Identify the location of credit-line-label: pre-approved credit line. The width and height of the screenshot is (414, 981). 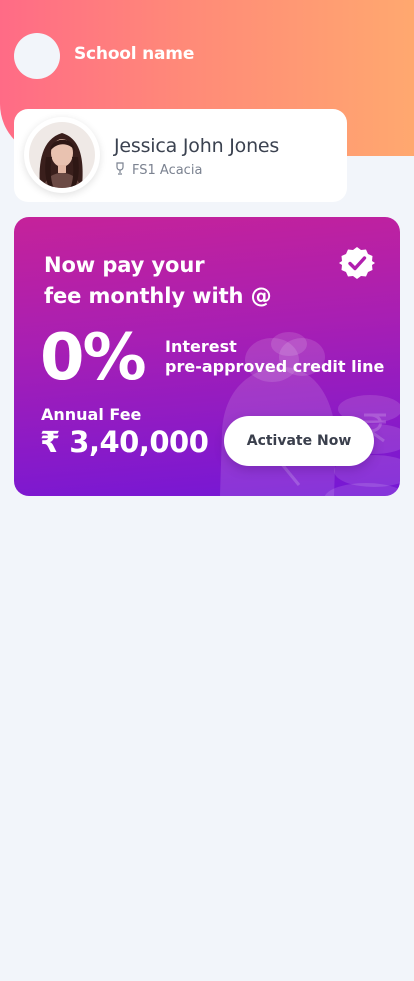
(275, 366).